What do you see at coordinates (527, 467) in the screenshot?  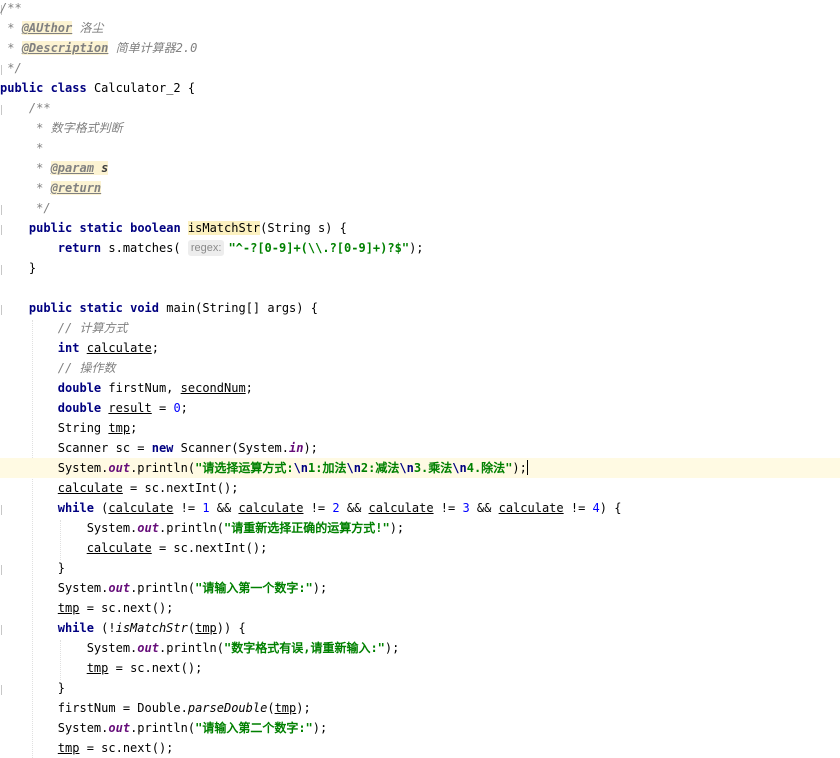 I see `text-caret` at bounding box center [527, 467].